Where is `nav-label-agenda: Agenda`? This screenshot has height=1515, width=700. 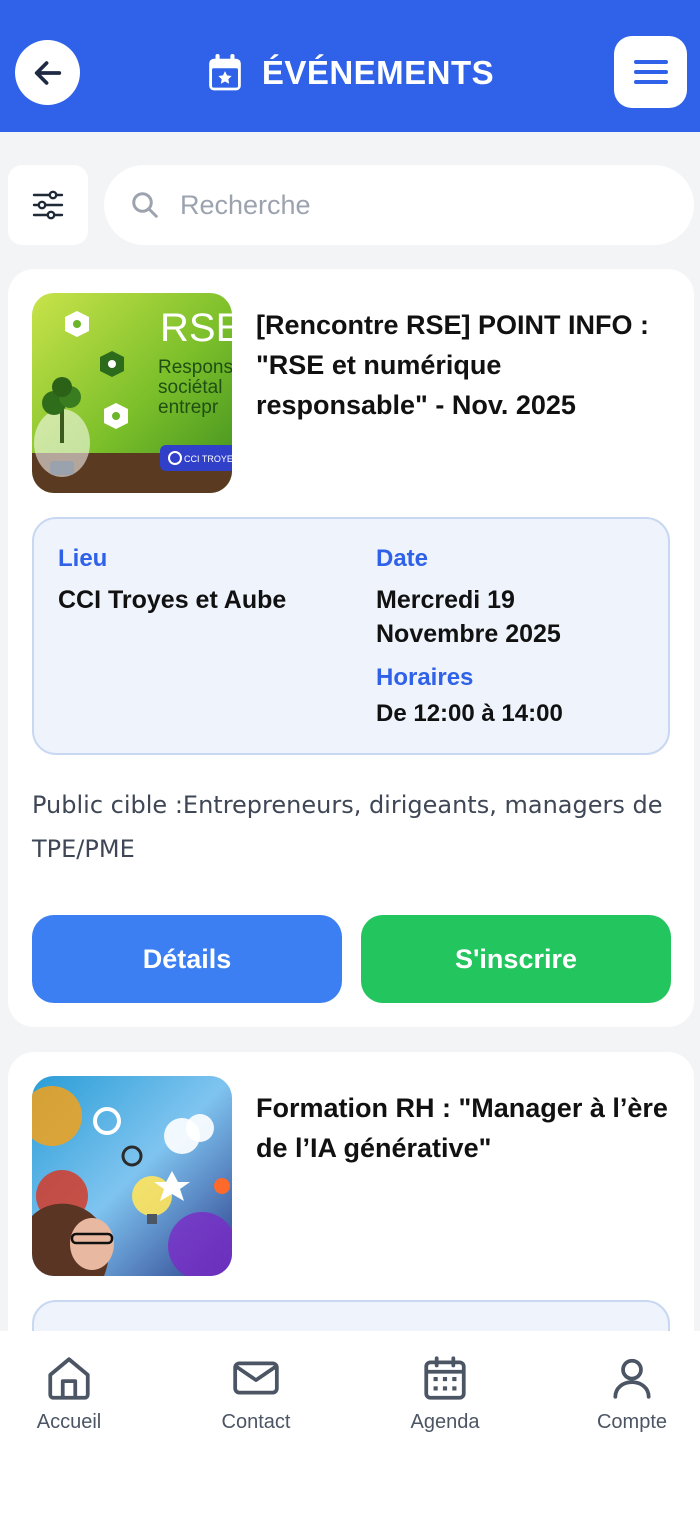 nav-label-agenda: Agenda is located at coordinates (445, 1422).